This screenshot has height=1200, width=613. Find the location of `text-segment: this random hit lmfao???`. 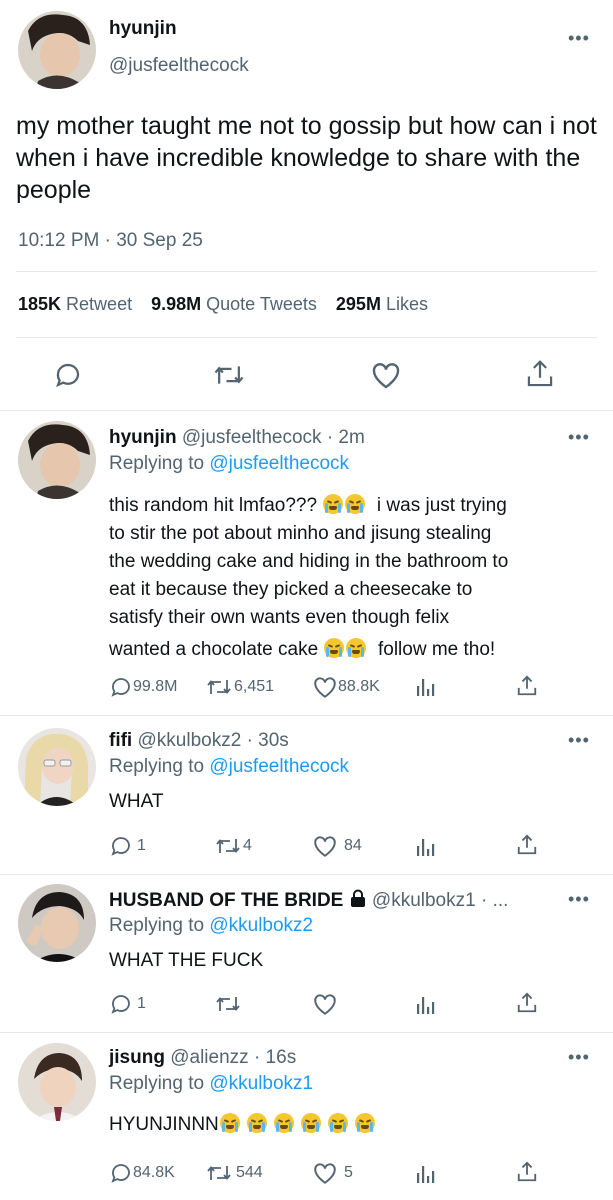

text-segment: this random hit lmfao??? is located at coordinates (213, 505).